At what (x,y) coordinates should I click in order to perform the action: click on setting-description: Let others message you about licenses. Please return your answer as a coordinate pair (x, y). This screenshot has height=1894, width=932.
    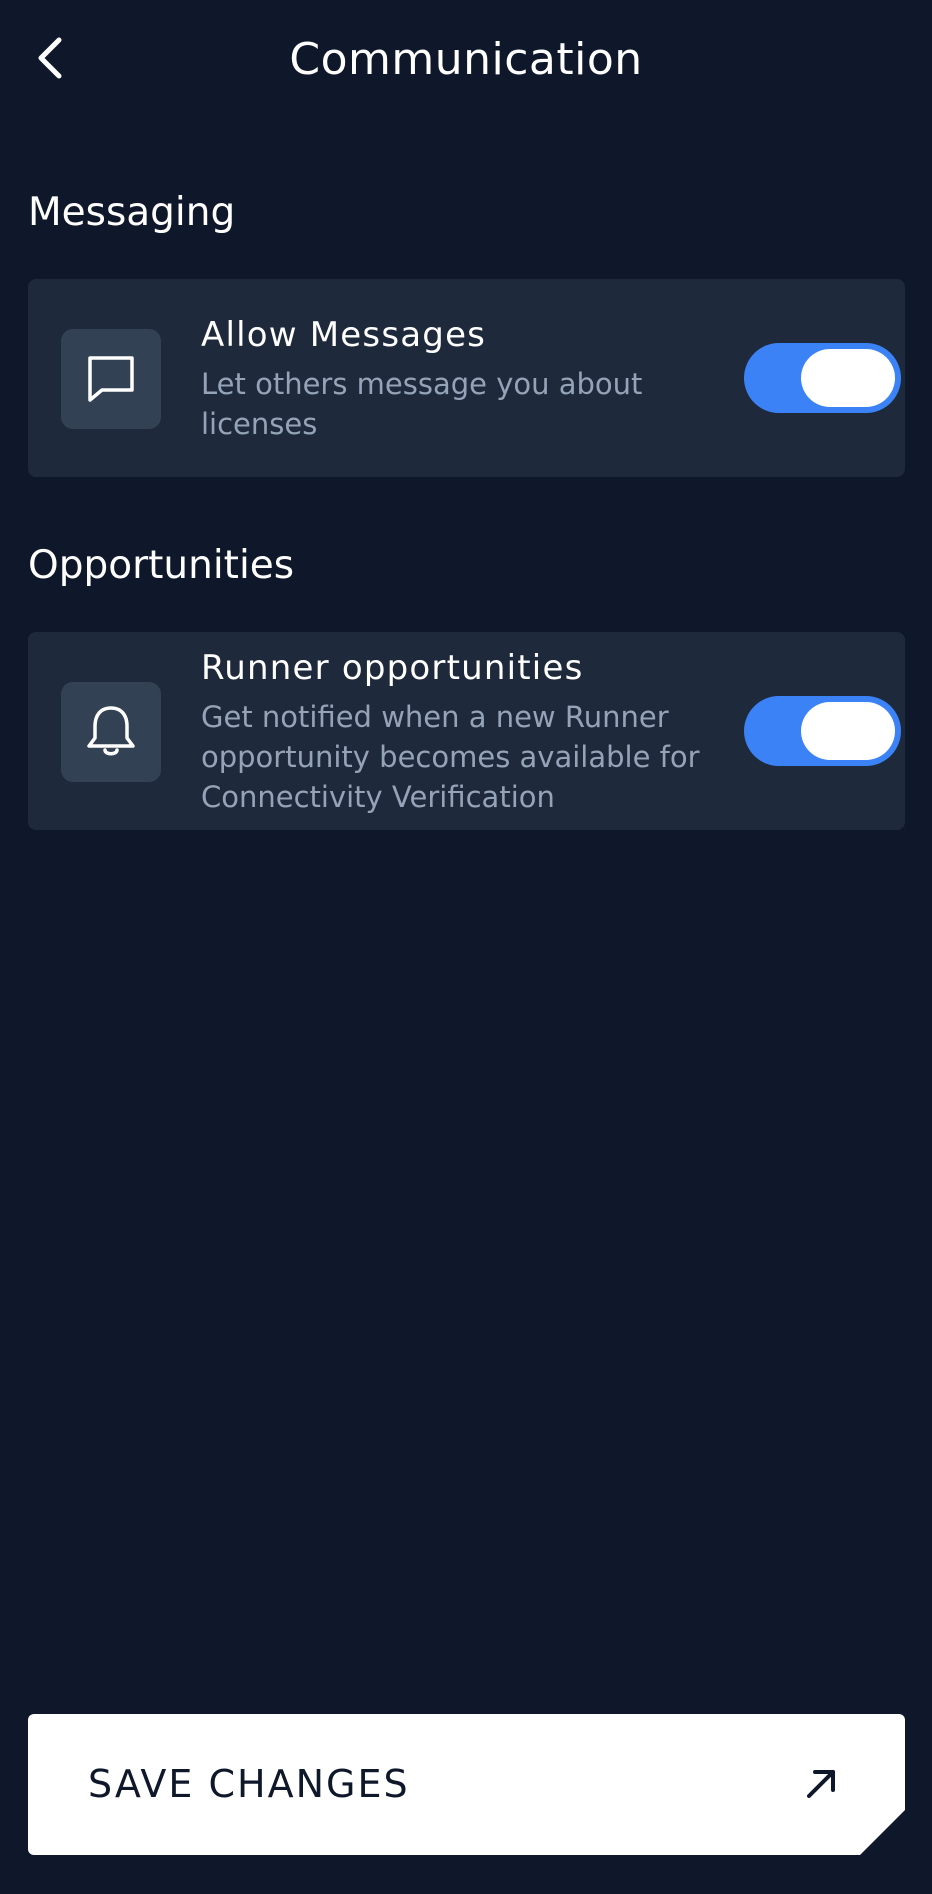
    Looking at the image, I should click on (422, 404).